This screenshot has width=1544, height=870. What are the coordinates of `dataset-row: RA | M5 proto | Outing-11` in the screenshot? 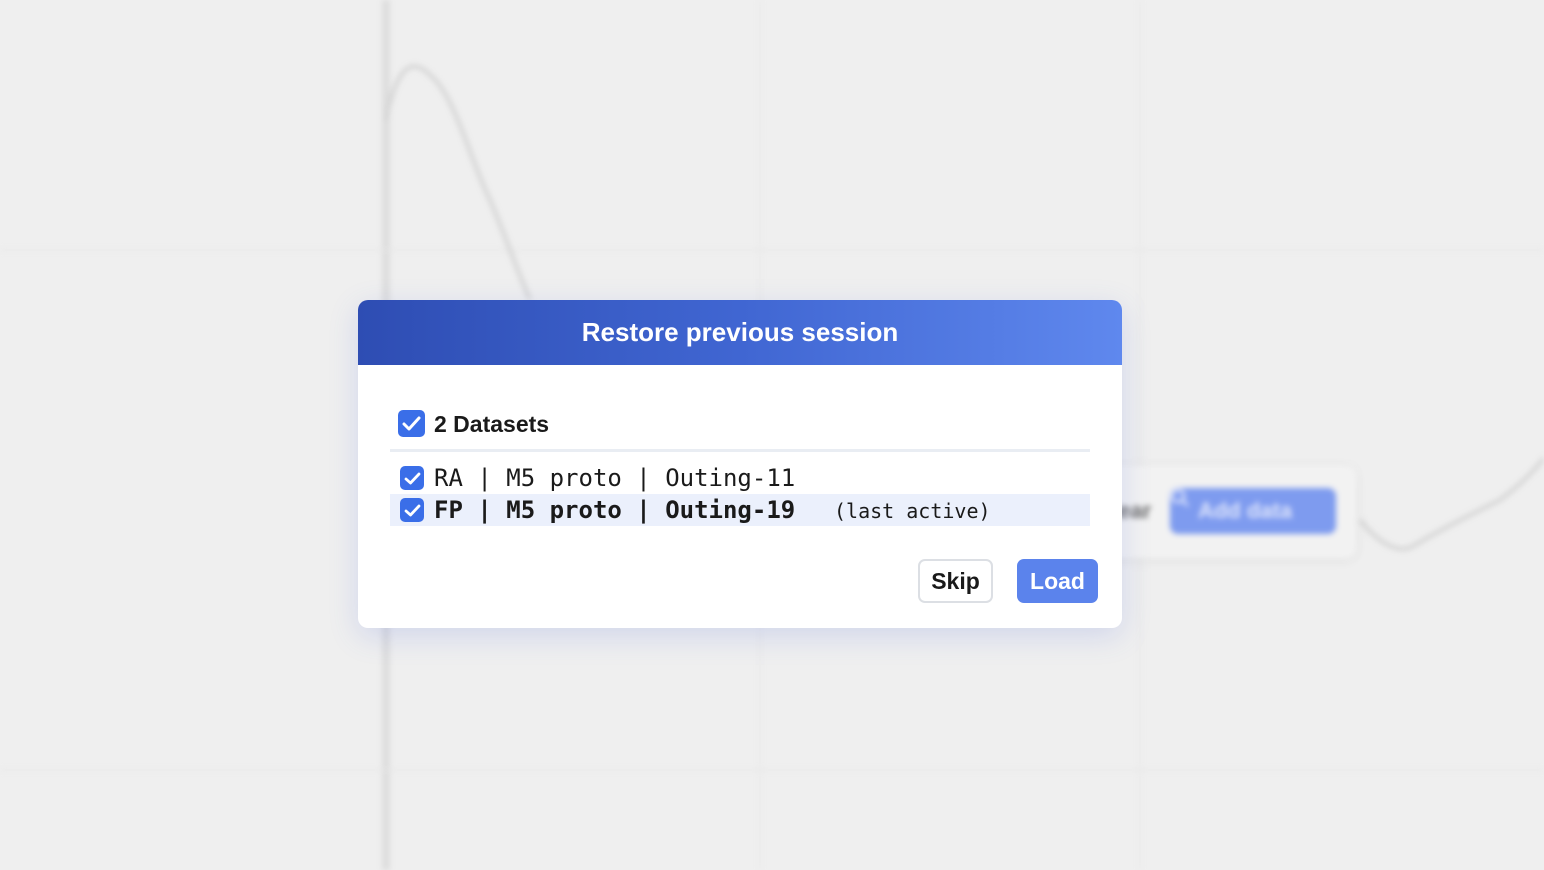 It's located at (740, 478).